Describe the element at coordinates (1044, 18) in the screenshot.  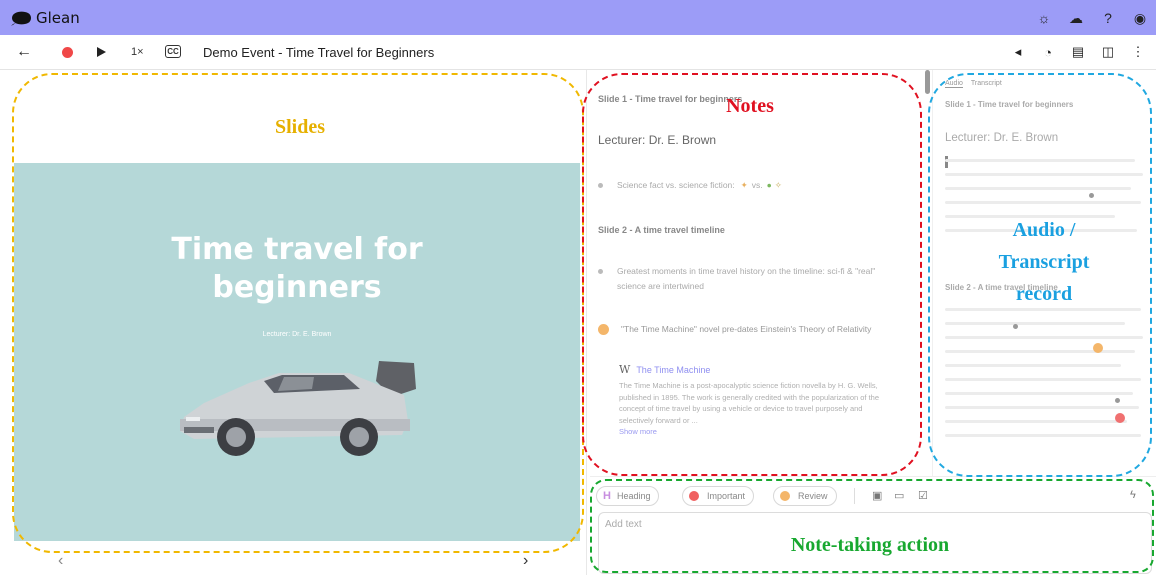
I see `brightness-icon: ☼` at that location.